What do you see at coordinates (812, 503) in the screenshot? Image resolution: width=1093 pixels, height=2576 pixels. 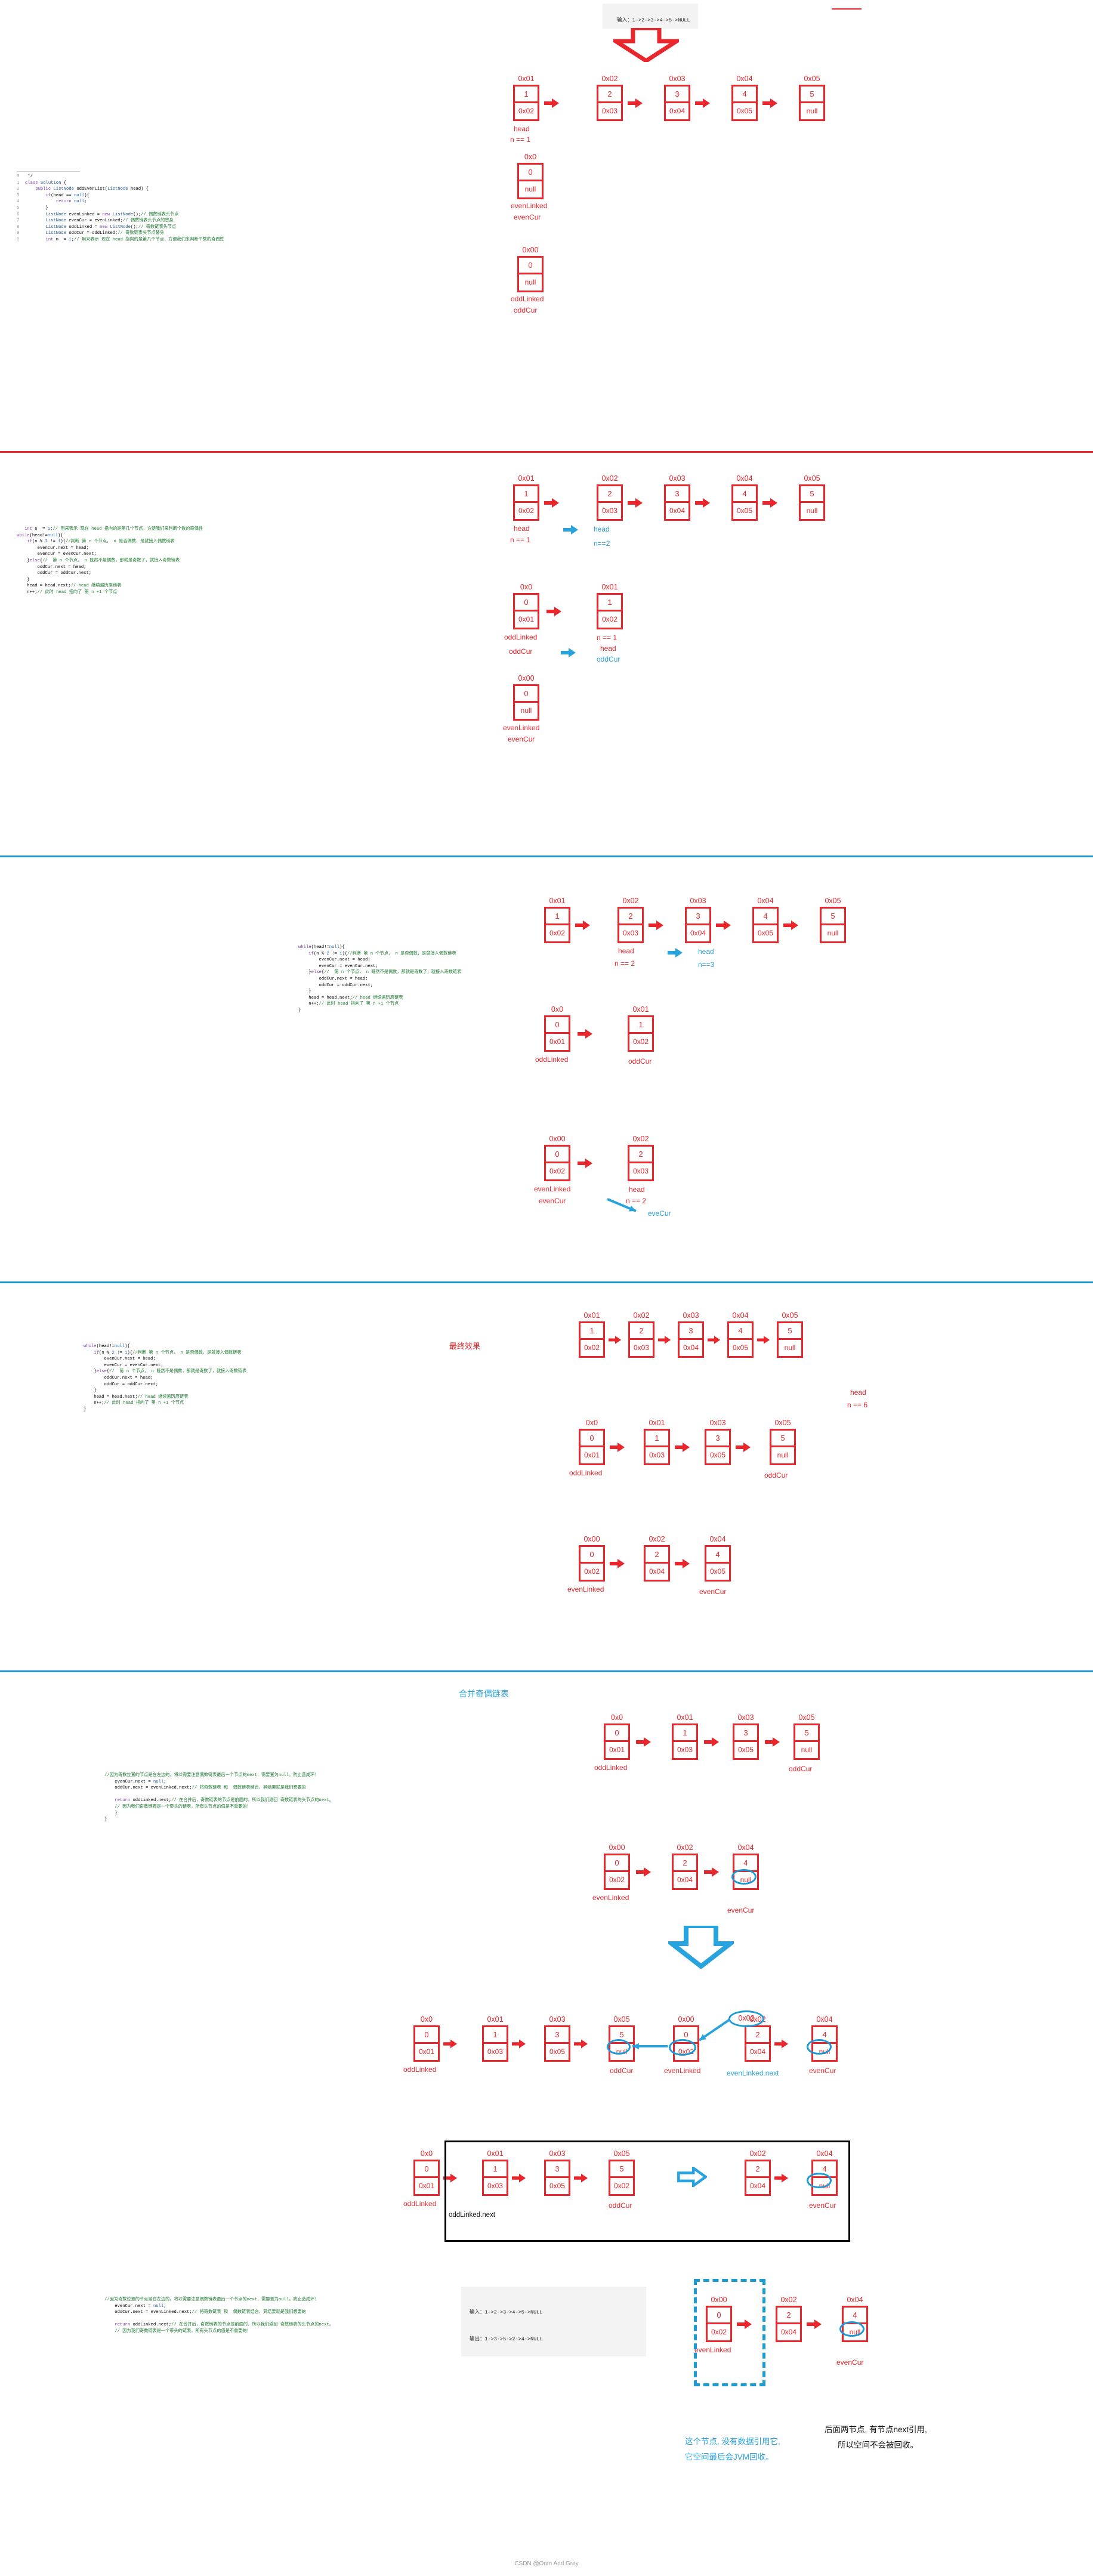 I see `list-node: 5 null` at bounding box center [812, 503].